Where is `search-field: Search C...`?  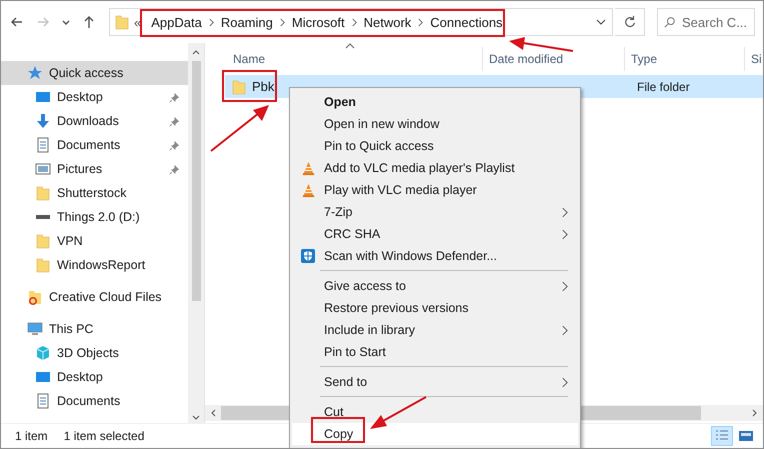
search-field: Search C... is located at coordinates (706, 22).